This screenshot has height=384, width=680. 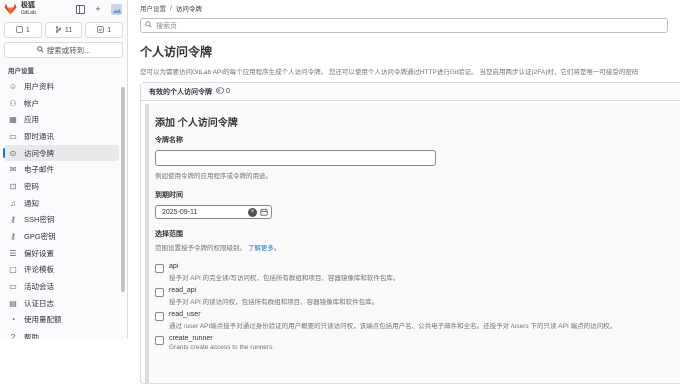 I want to click on sidebar-item-comment-templates: ▢ 评论模板, so click(x=63, y=270).